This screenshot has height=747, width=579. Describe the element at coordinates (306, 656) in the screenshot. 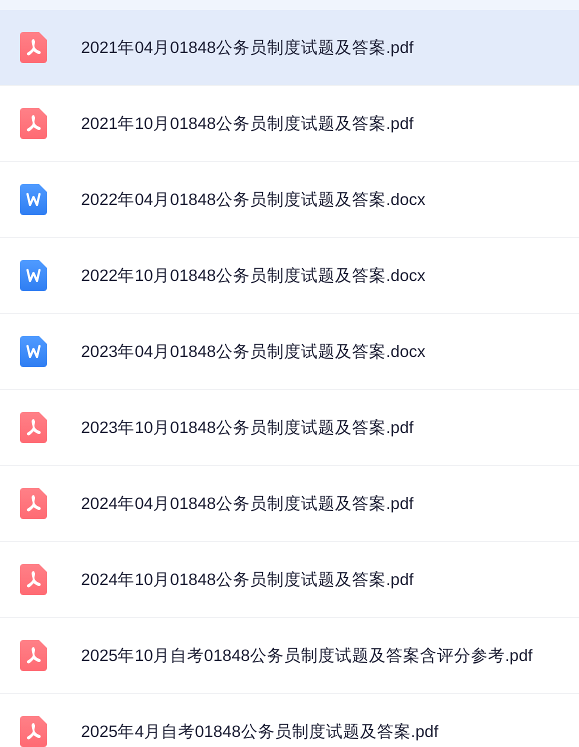

I see `file-name: 2025年10月自考01848公务员制度试题及答案含评分参考.pdf` at that location.